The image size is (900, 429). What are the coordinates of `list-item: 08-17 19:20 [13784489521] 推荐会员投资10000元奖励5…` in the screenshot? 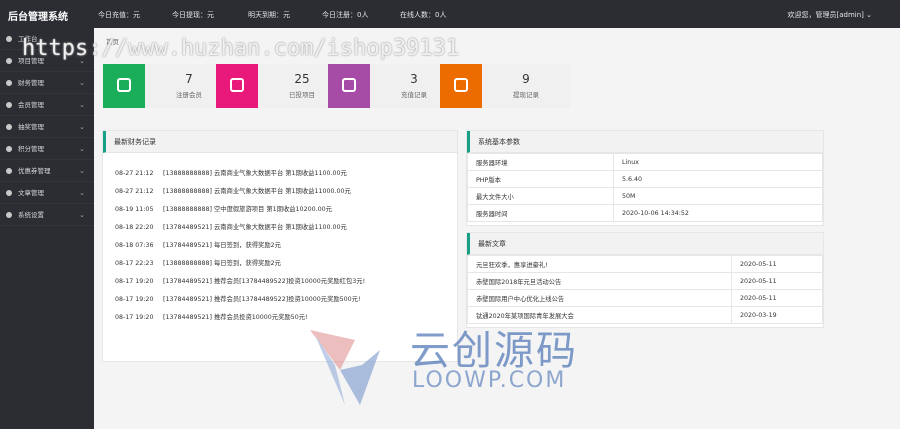 It's located at (211, 317).